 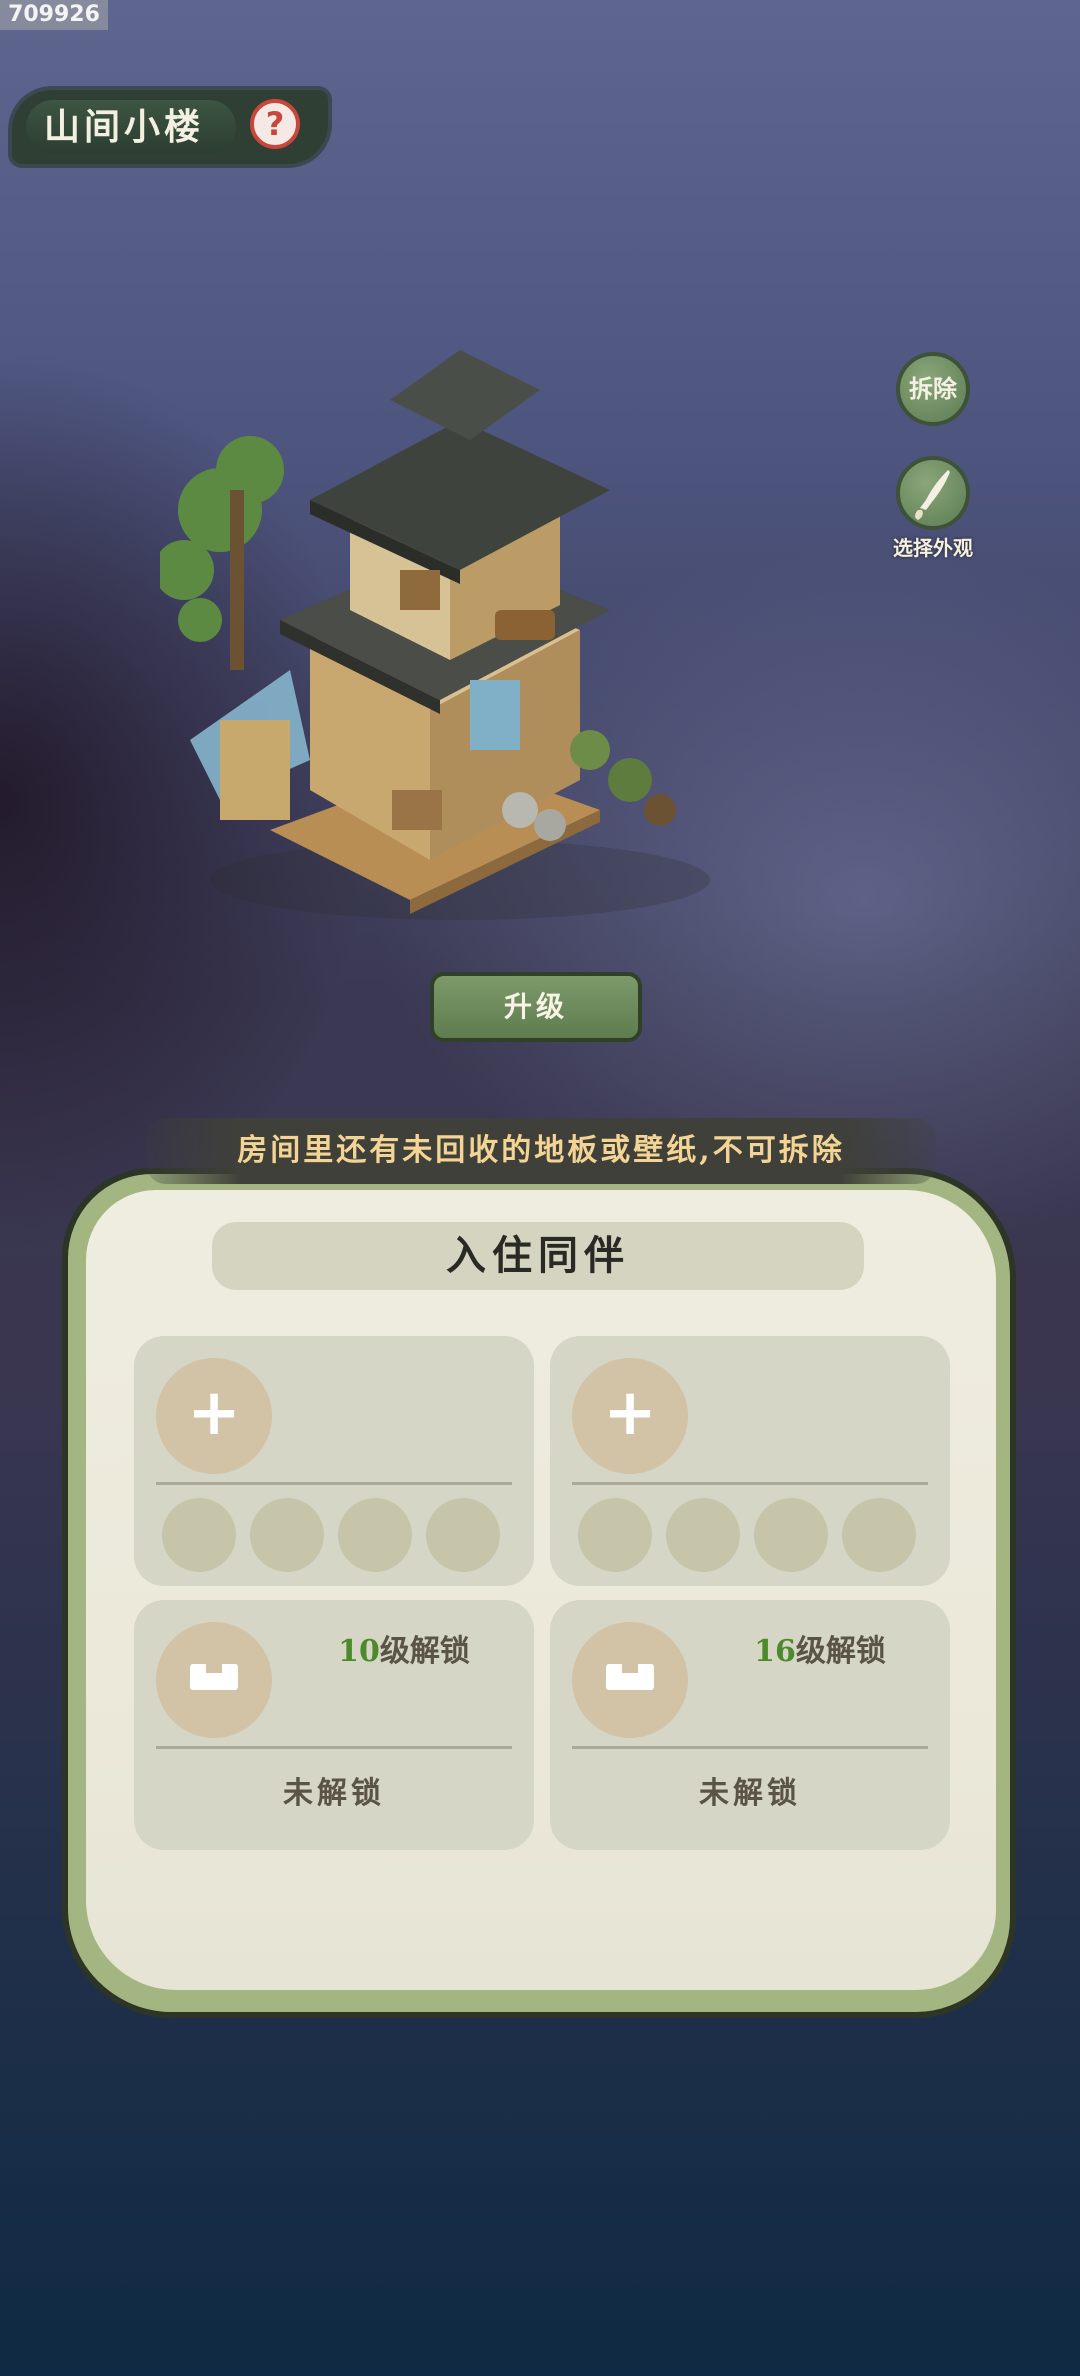 I want to click on demolish-button: 拆除, so click(x=933, y=389).